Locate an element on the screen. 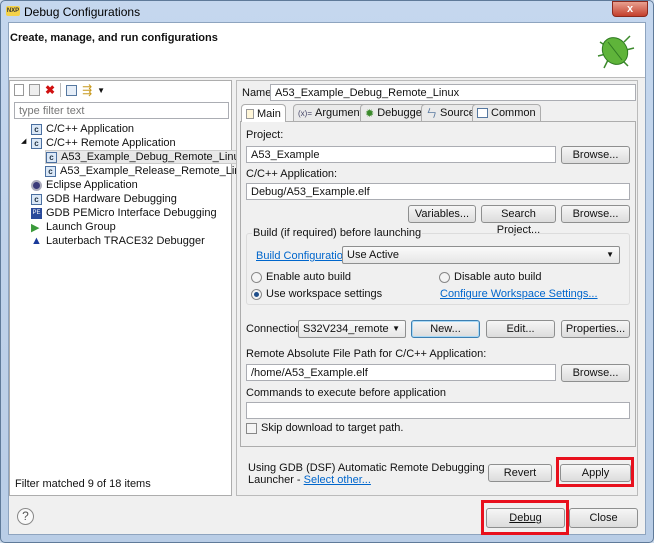  build-configuration-link: Build Configuration: is located at coordinates (304, 256).